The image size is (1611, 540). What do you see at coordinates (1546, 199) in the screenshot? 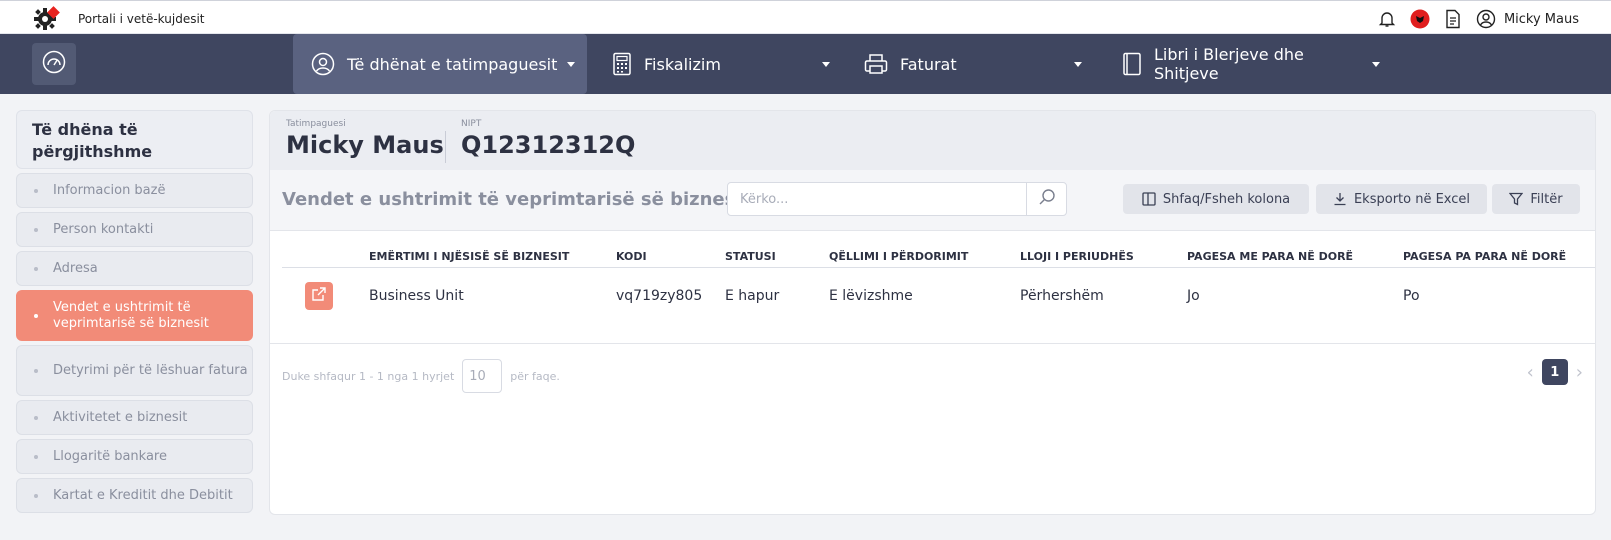
I see `filter-label: Filtër` at bounding box center [1546, 199].